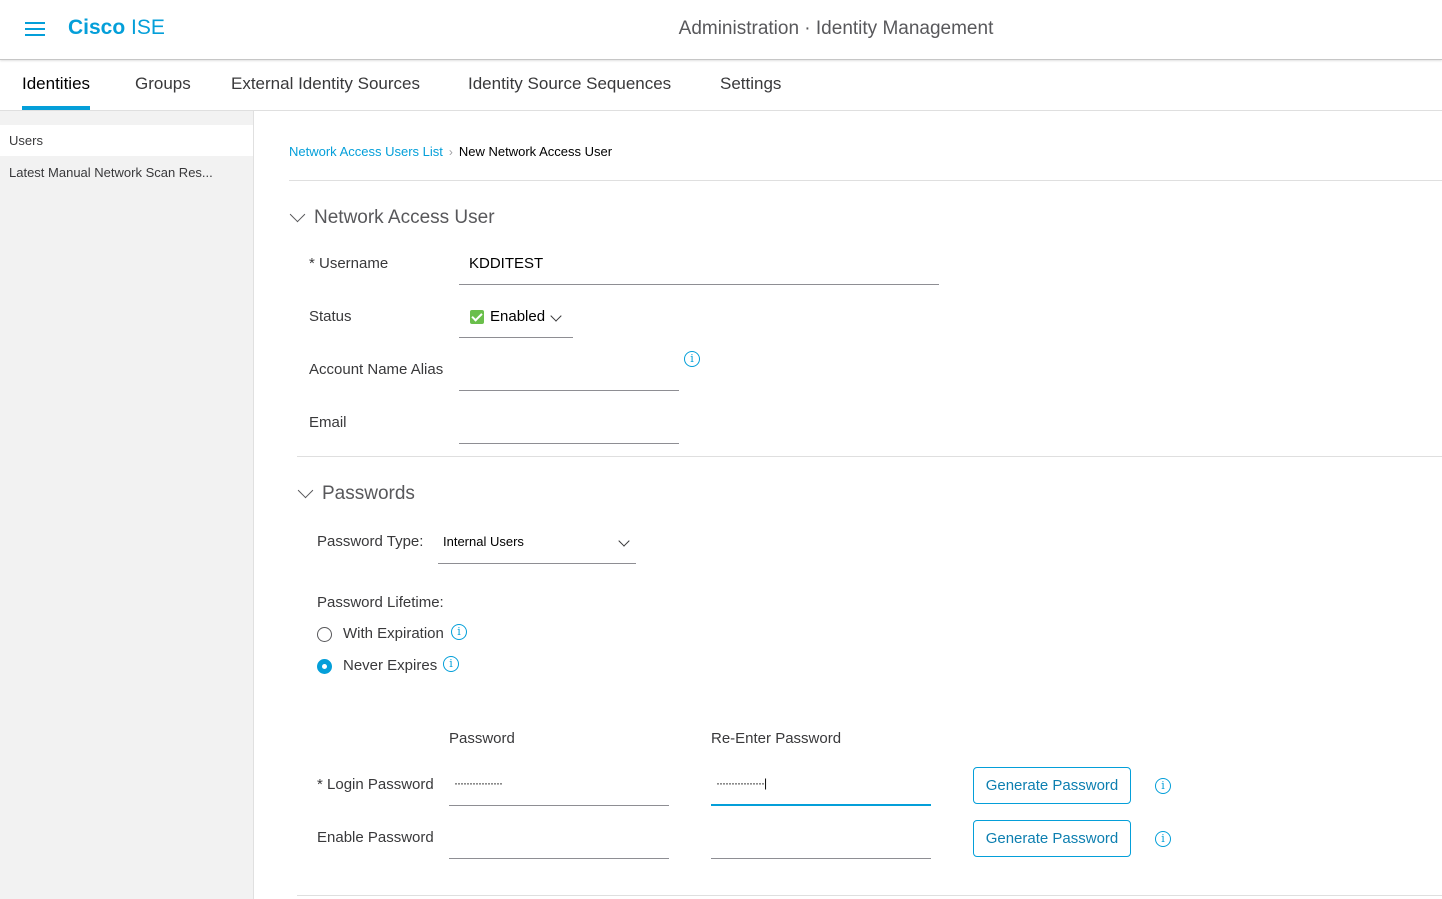 The height and width of the screenshot is (899, 1442). Describe the element at coordinates (390, 665) in the screenshot. I see `never-expires-label: Never Expires` at that location.